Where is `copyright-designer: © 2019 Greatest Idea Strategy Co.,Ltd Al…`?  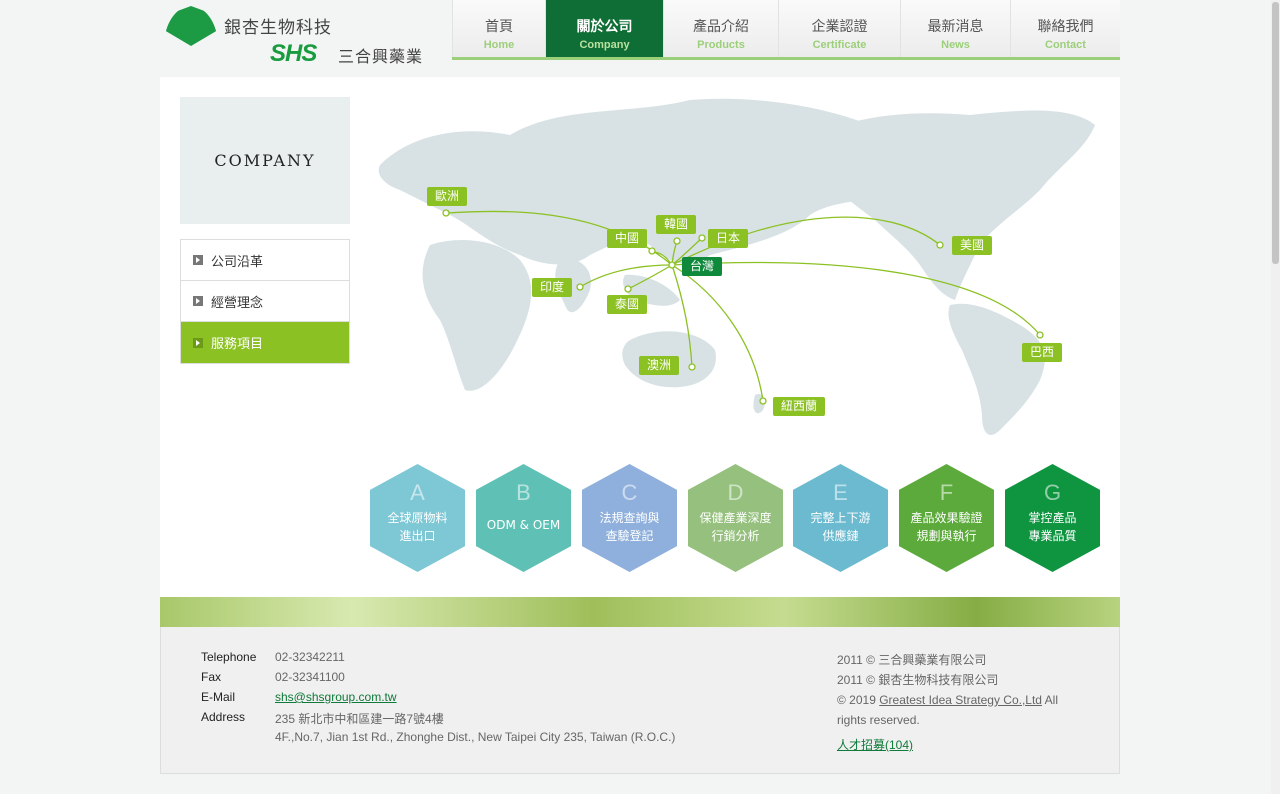
copyright-designer: © 2019 Greatest Idea Strategy Co.,Ltd Al… is located at coordinates (957, 710).